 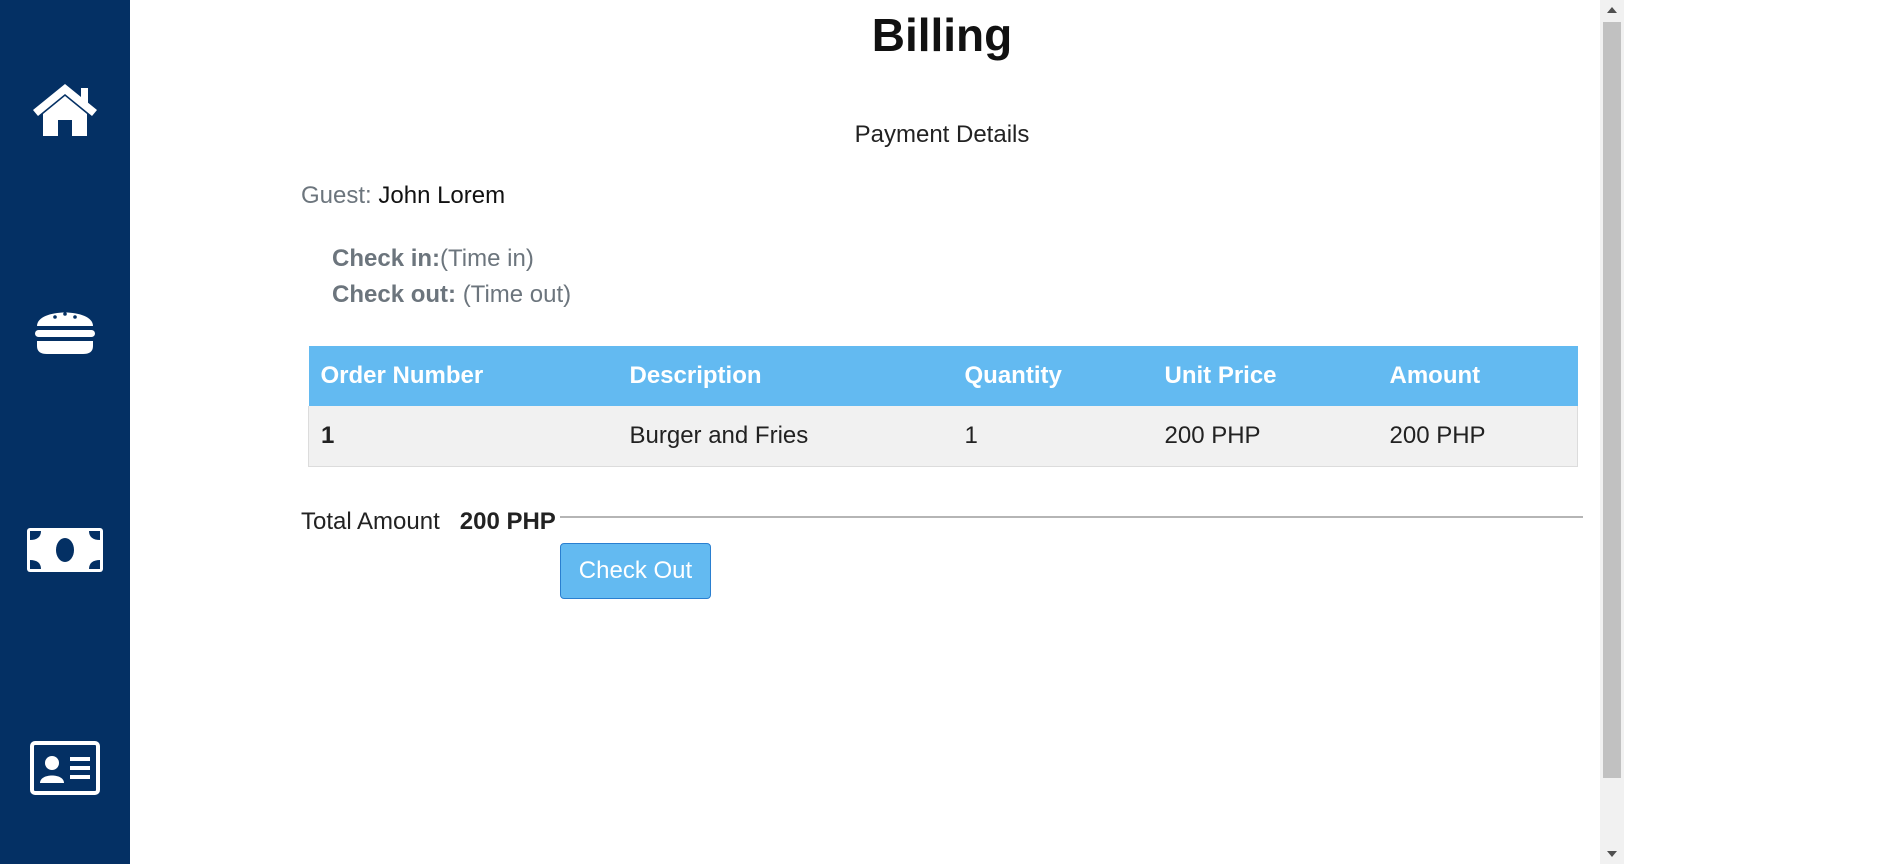 I want to click on cell-order-number: 1, so click(x=463, y=436).